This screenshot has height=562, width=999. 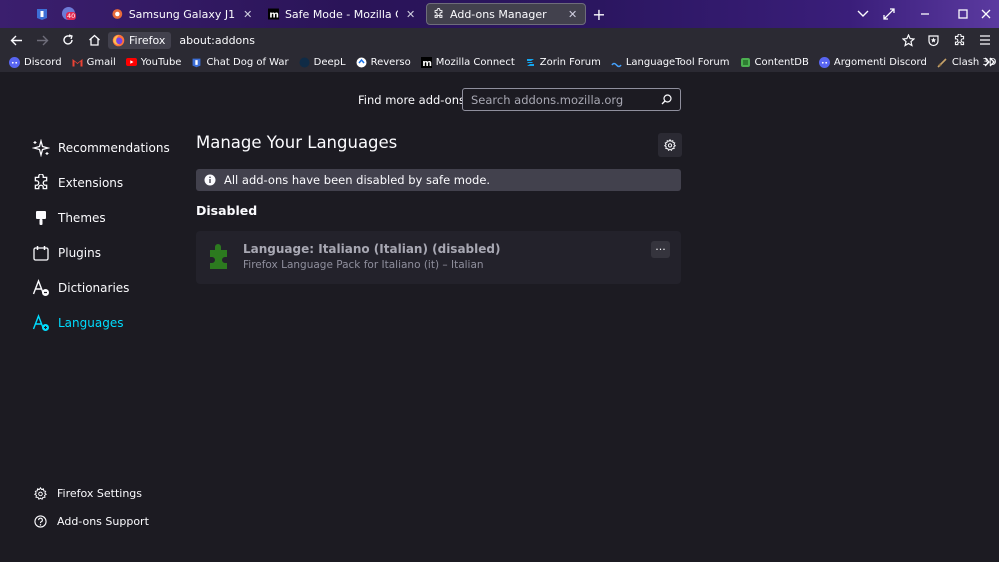 I want to click on gmail-favicon-icon, so click(x=77, y=62).